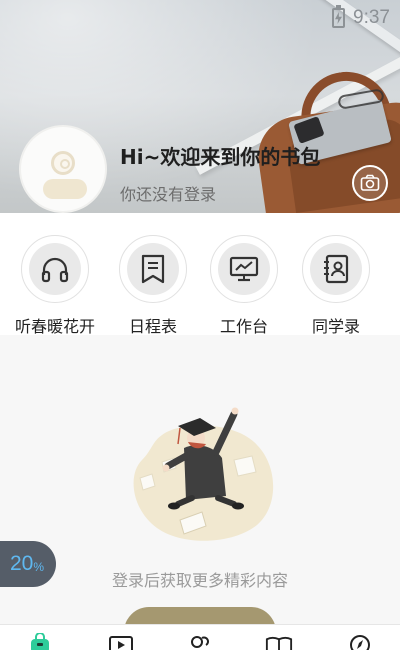  What do you see at coordinates (153, 269) in the screenshot?
I see `bookmark-list-icon` at bounding box center [153, 269].